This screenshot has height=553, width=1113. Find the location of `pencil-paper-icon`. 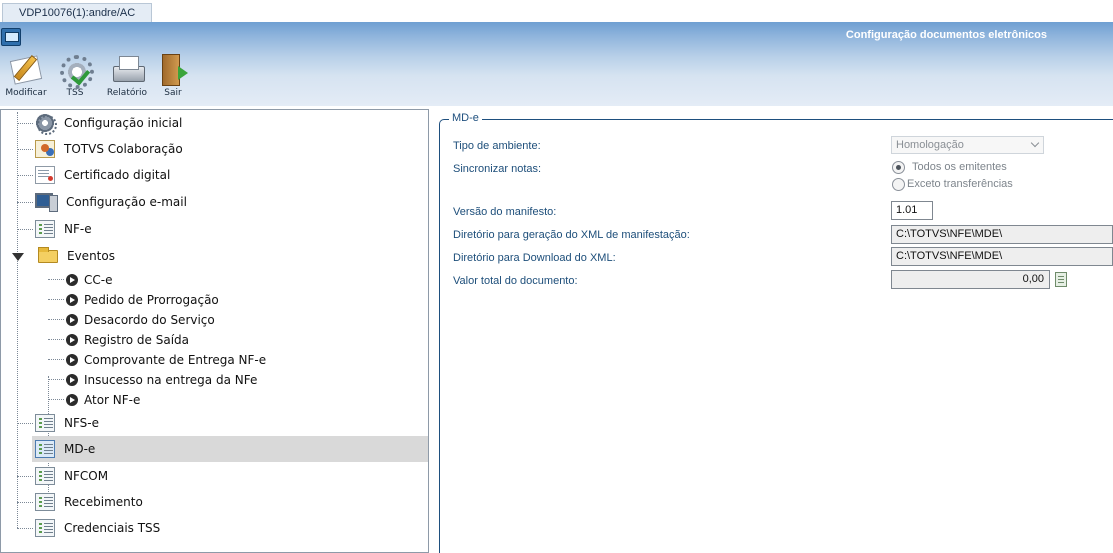

pencil-paper-icon is located at coordinates (26, 69).